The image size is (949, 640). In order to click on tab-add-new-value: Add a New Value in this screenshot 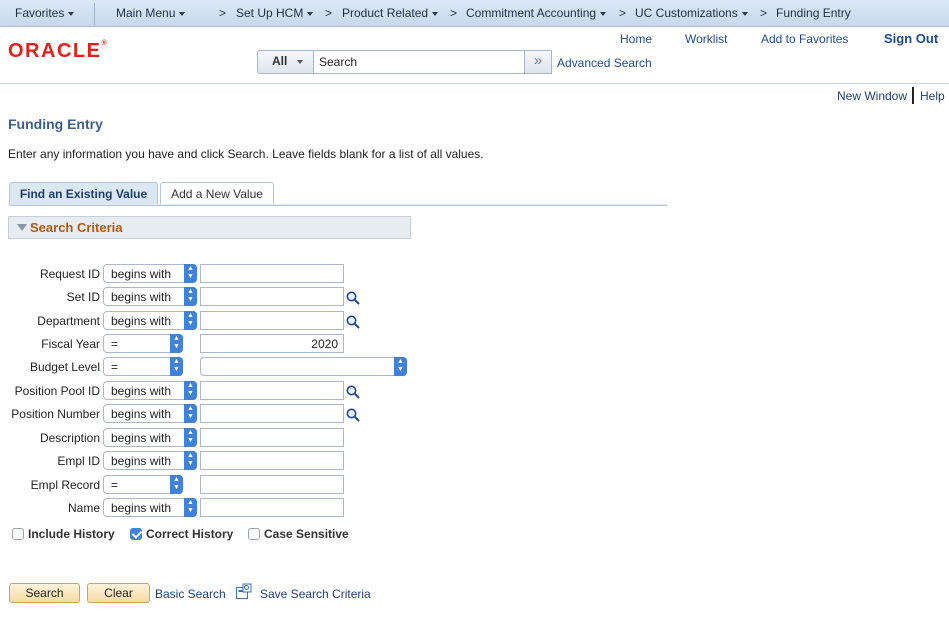, I will do `click(217, 193)`.